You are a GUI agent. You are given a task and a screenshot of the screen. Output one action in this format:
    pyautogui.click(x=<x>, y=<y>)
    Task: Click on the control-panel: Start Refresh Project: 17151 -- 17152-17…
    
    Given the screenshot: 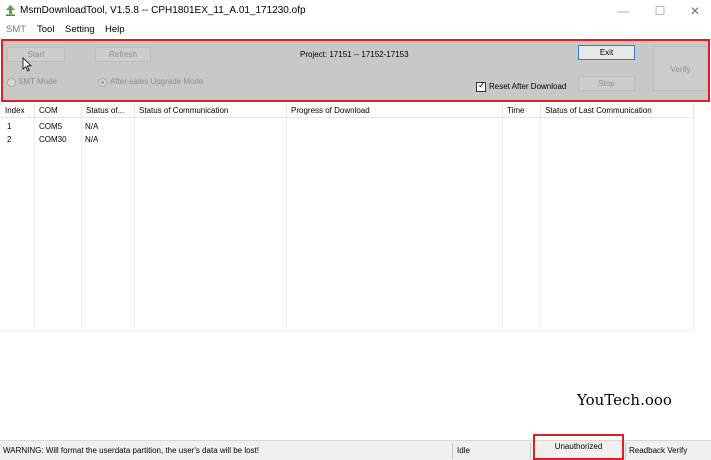 What is the action you would take?
    pyautogui.click(x=355, y=70)
    